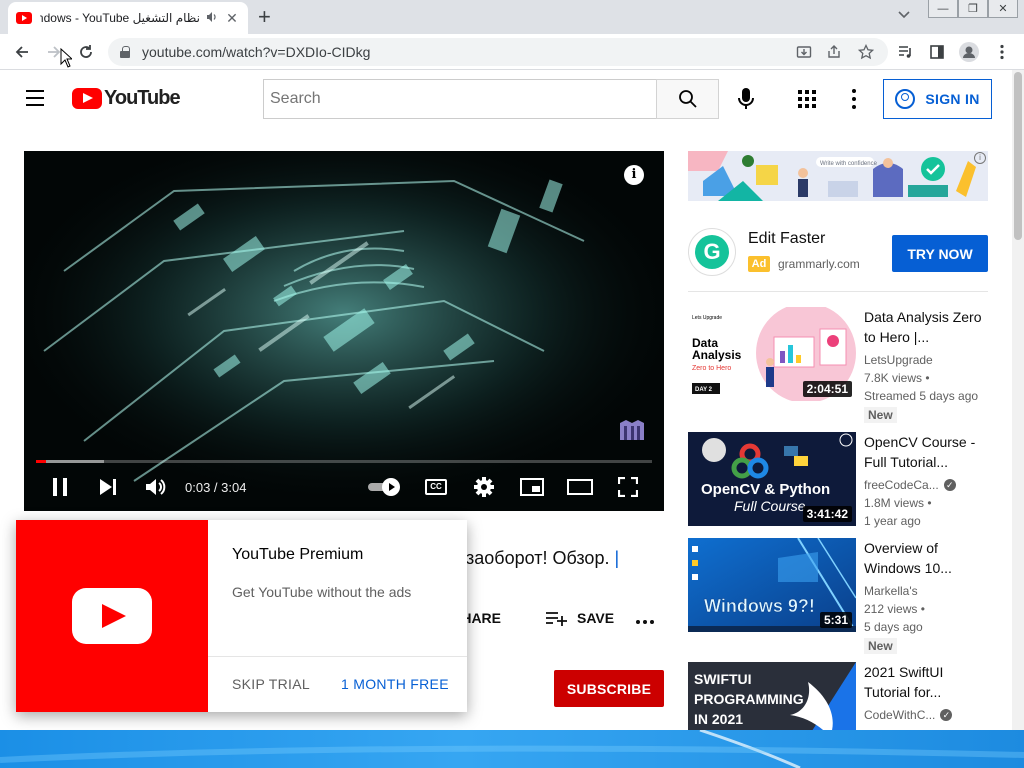  Describe the element at coordinates (905, 52) in the screenshot. I see `media-controls-icon` at that location.